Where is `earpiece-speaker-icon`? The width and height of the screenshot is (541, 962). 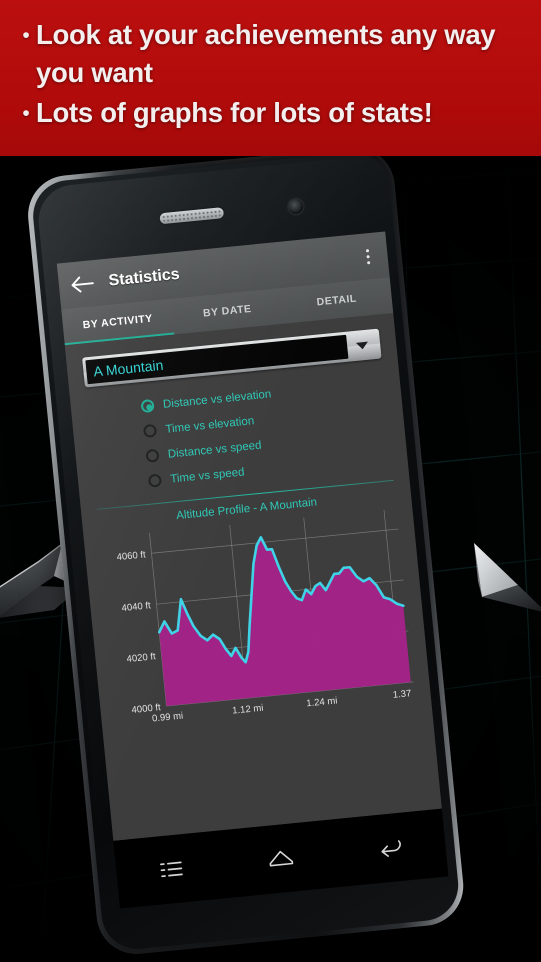 earpiece-speaker-icon is located at coordinates (192, 216).